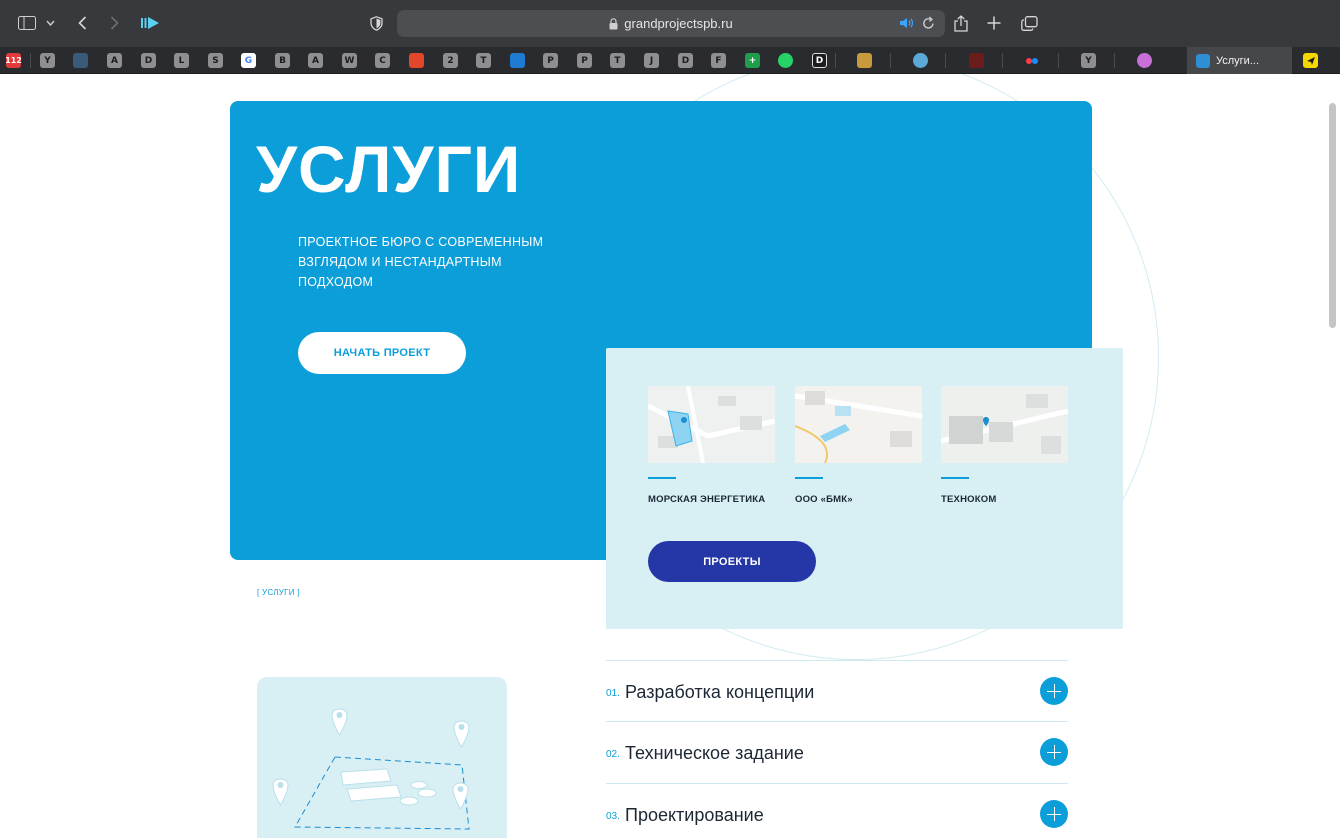 Image resolution: width=1340 pixels, height=838 pixels. I want to click on bookmark-112-icon: 112, so click(13, 60).